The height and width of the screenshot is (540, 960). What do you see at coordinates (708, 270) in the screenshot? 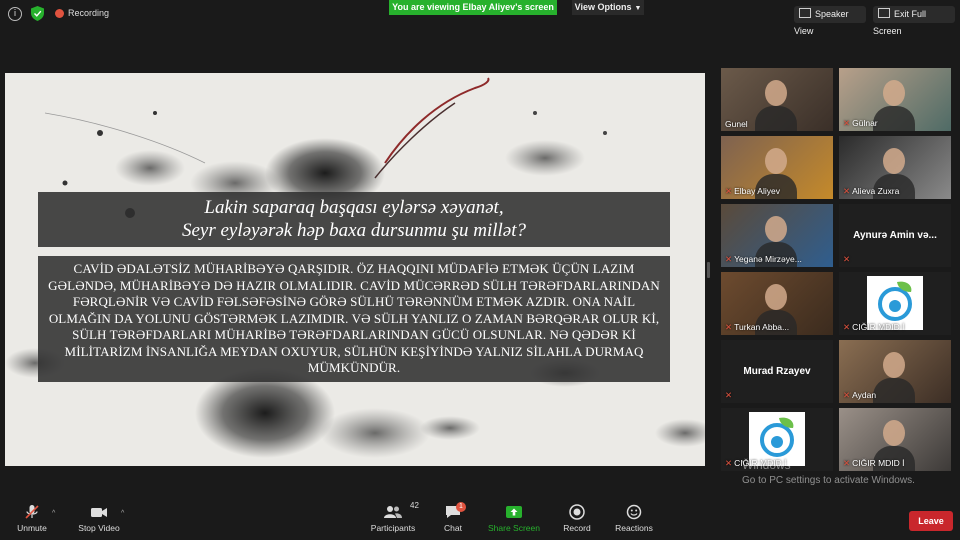
I see `splitter-handle` at bounding box center [708, 270].